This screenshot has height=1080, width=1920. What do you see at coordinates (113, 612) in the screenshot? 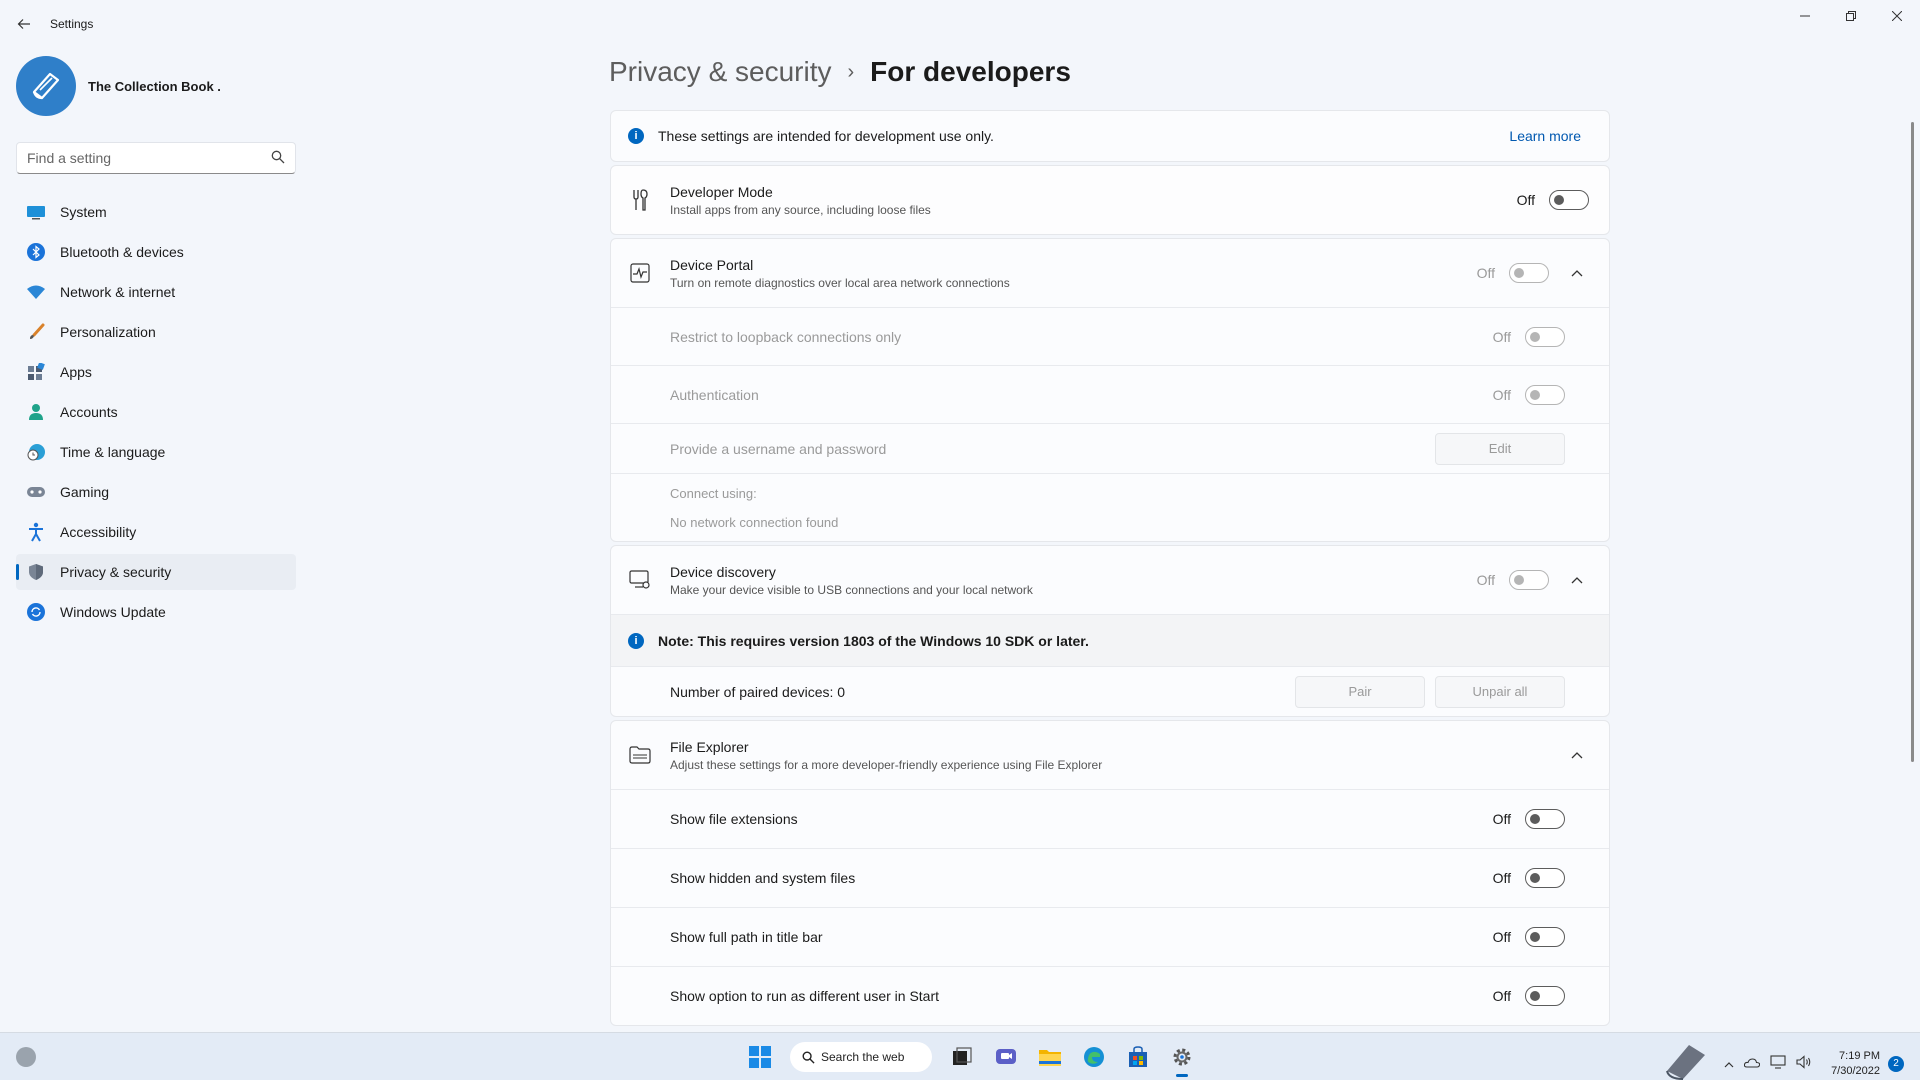
I see `sidebar-item-label: Windows Update` at bounding box center [113, 612].